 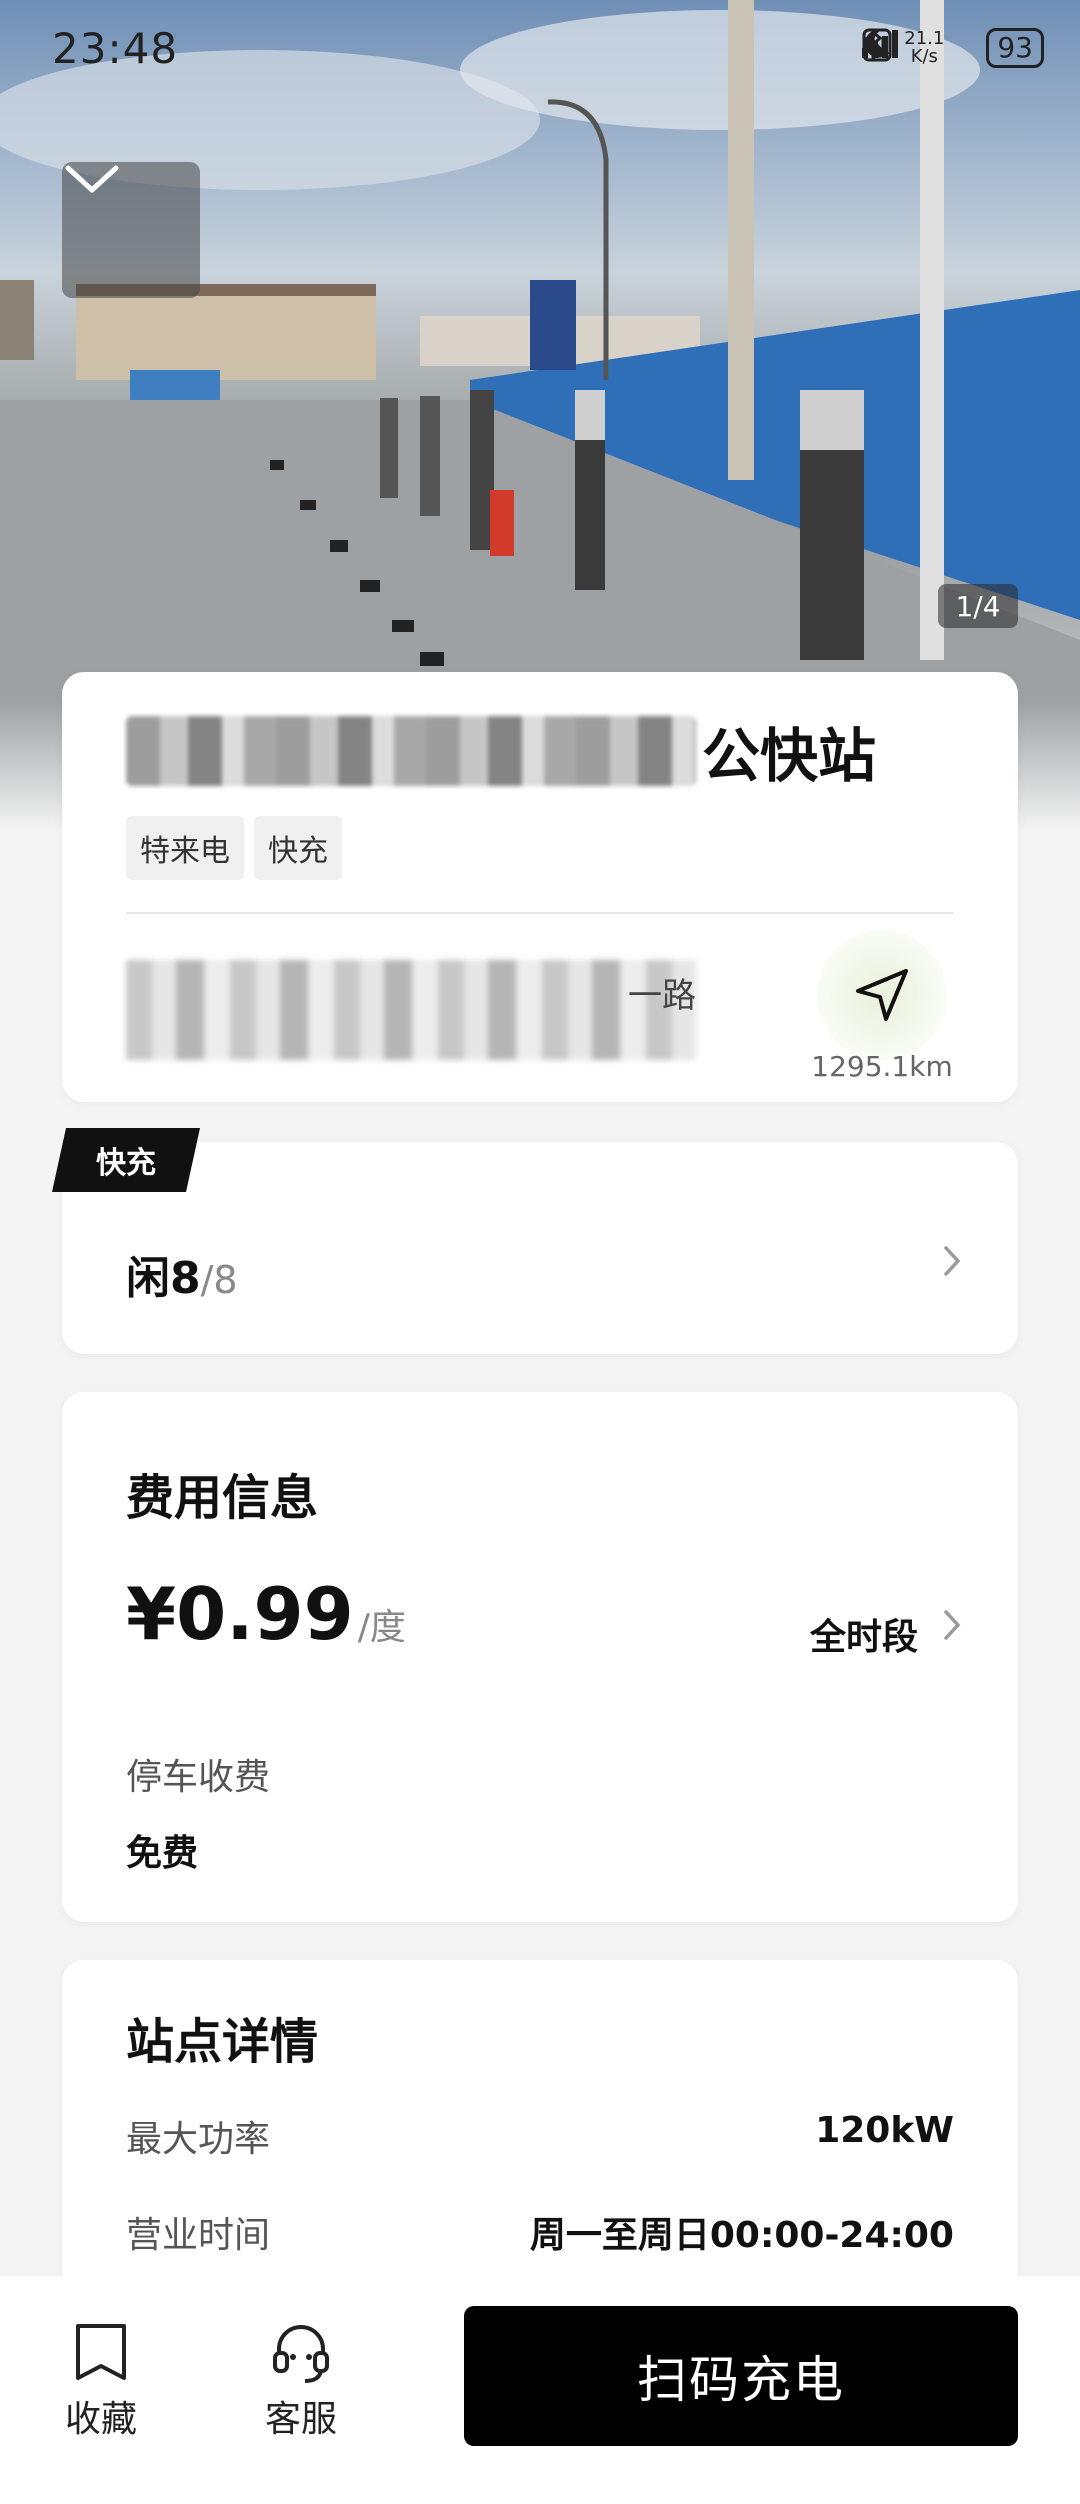 I want to click on total-count: /8, so click(x=219, y=1280).